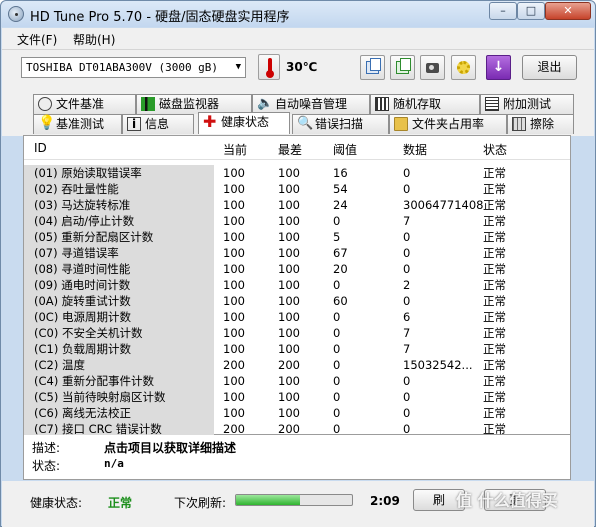 Image resolution: width=596 pixels, height=527 pixels. Describe the element at coordinates (432, 67) in the screenshot. I see `screenshot-button` at that location.